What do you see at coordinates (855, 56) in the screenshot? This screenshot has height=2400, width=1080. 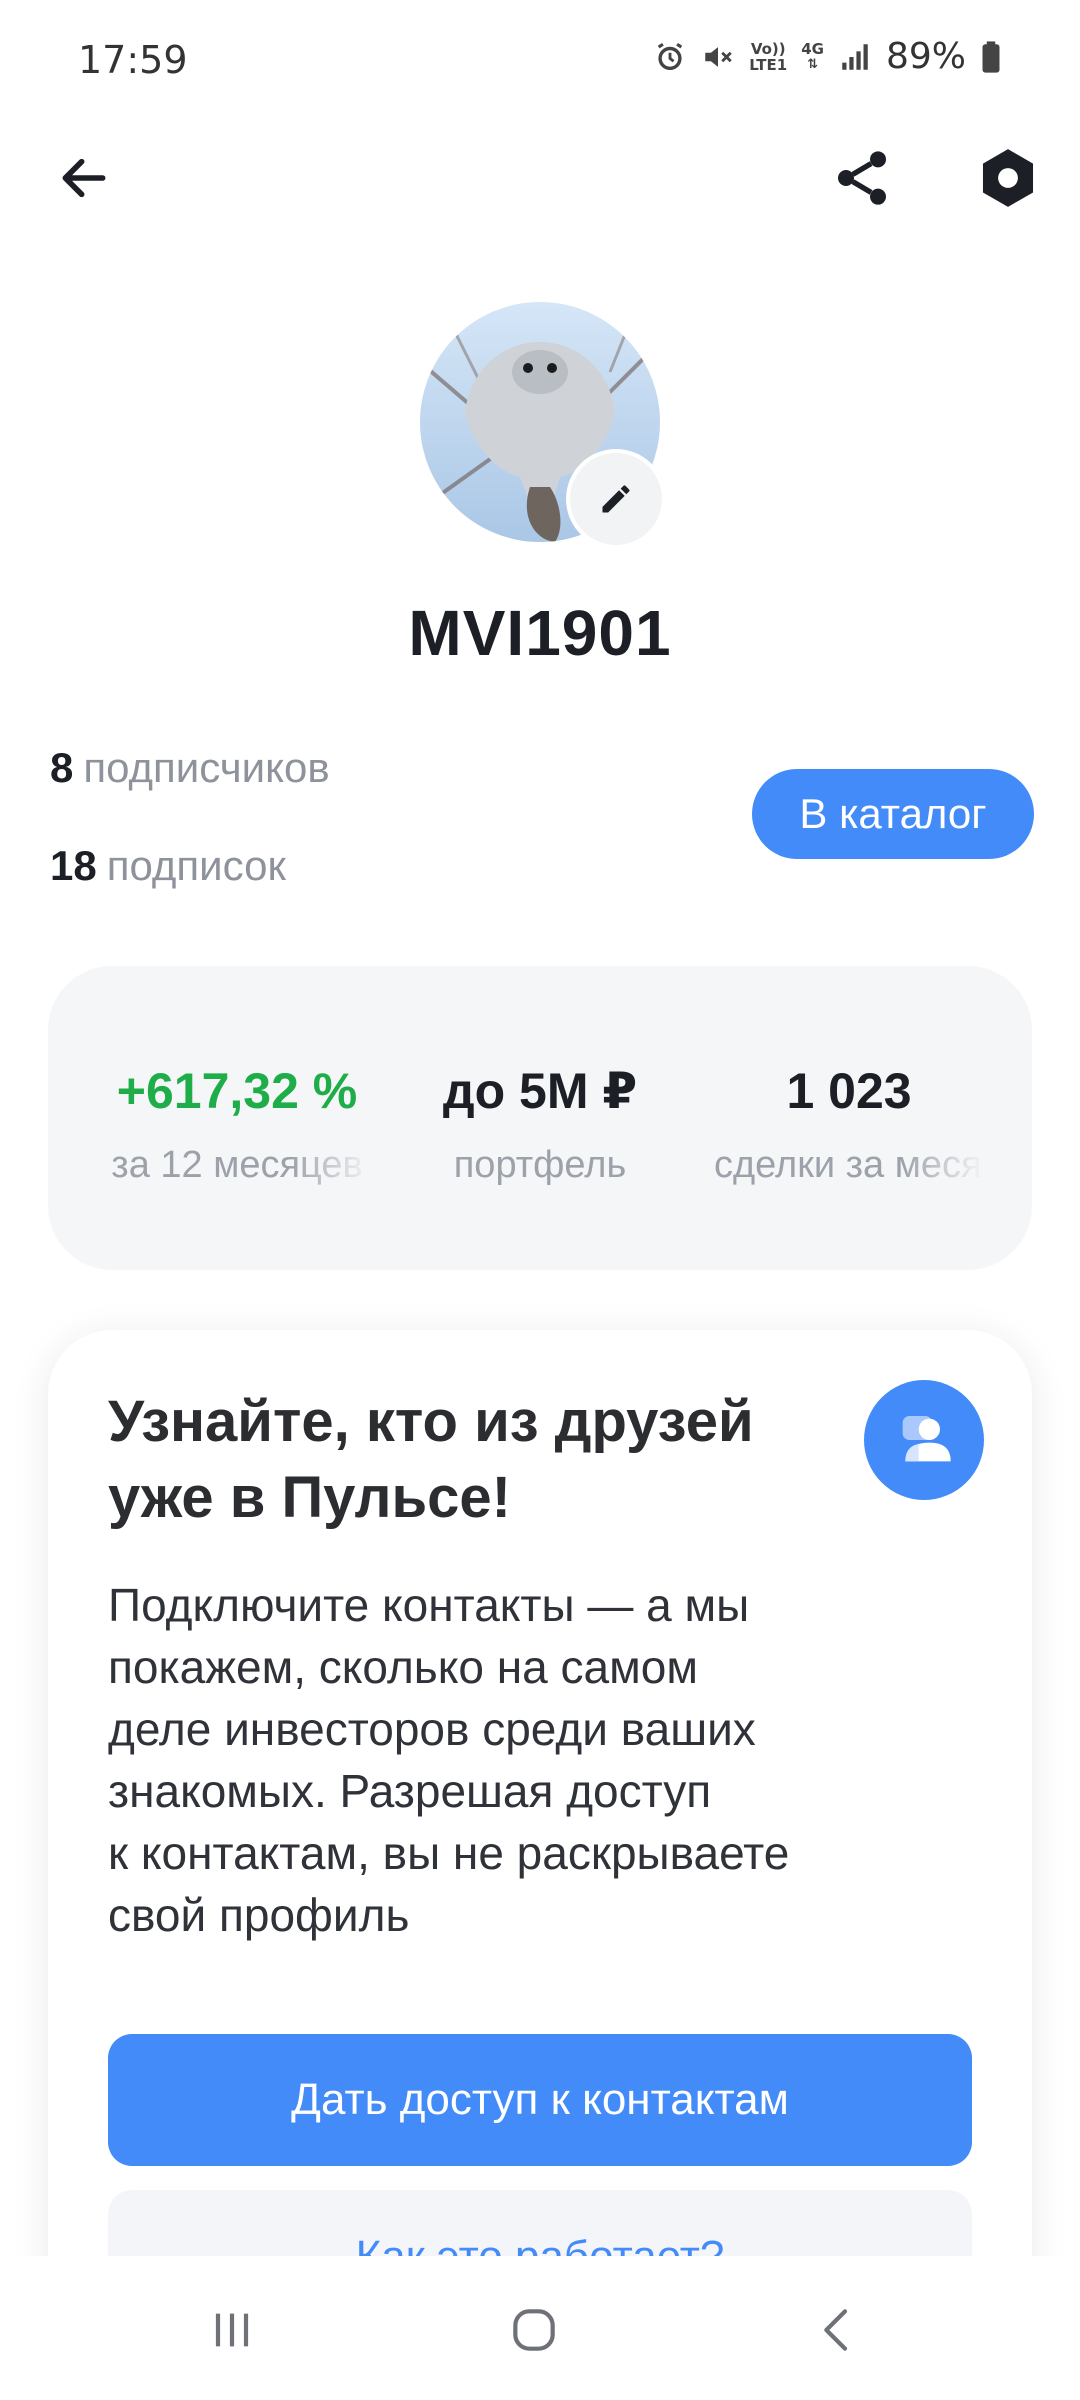 I see `signal-icon` at bounding box center [855, 56].